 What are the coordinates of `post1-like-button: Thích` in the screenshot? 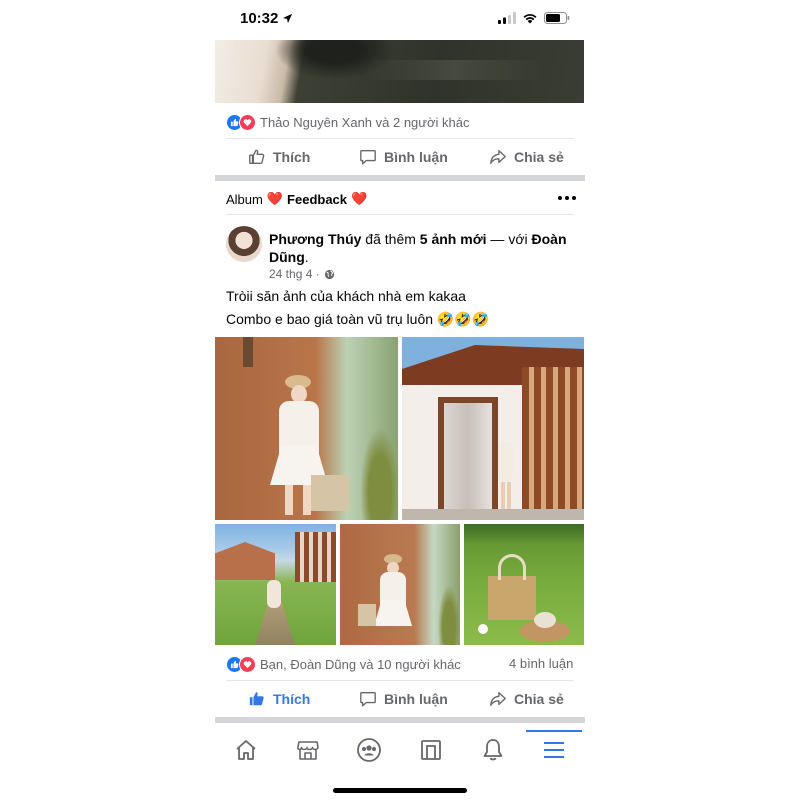 It's located at (279, 157).